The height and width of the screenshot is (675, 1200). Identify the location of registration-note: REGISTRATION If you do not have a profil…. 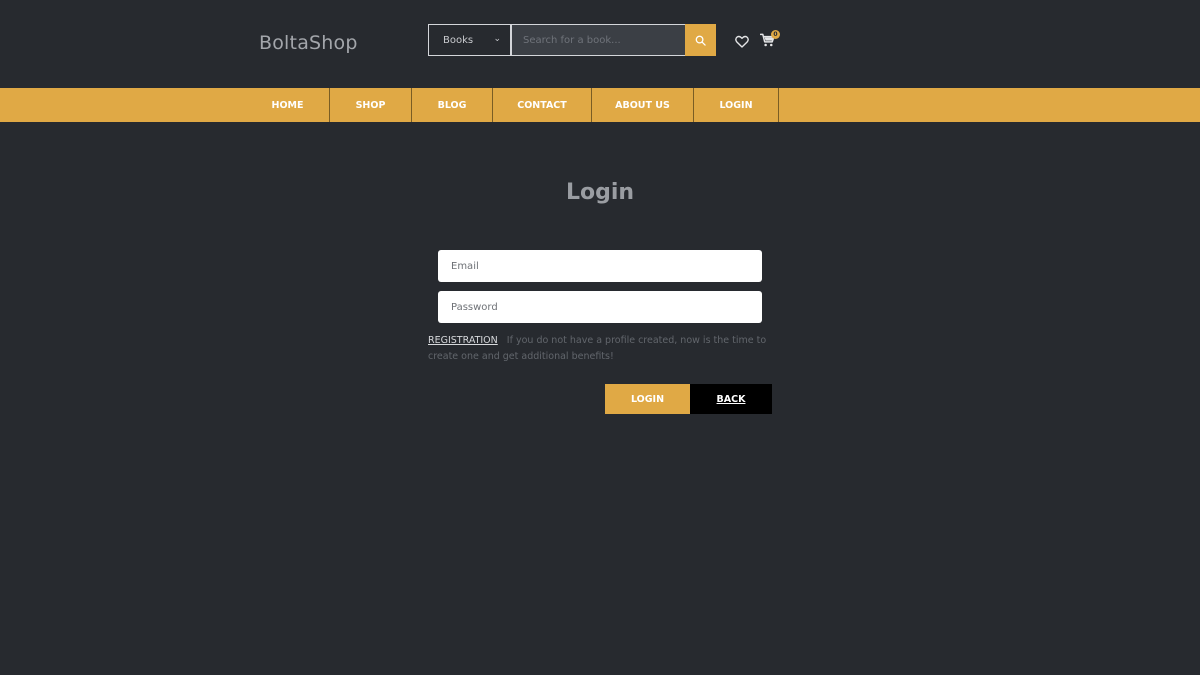
(598, 349).